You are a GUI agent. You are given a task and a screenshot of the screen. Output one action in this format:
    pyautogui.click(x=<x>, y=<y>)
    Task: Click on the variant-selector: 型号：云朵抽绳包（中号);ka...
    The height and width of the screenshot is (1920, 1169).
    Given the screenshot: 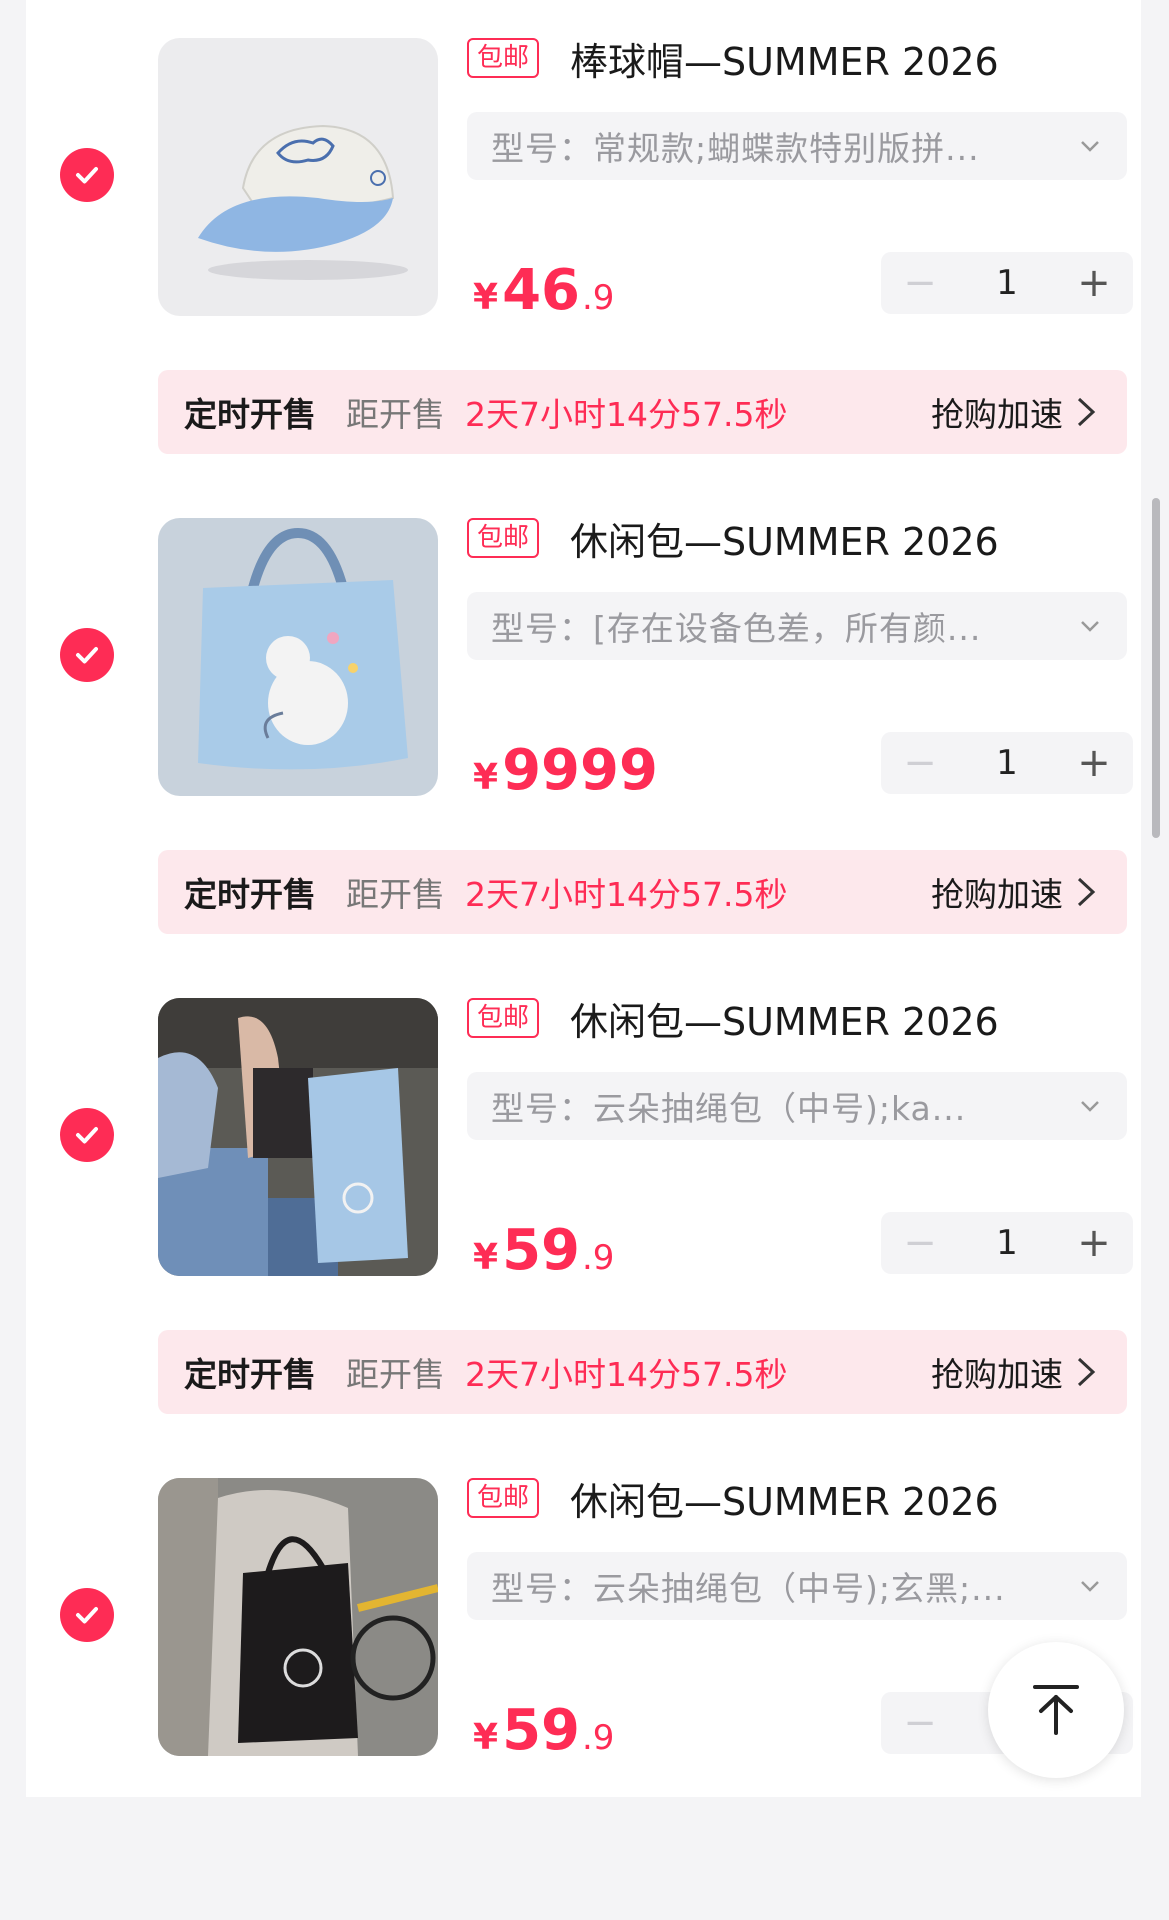 What is the action you would take?
    pyautogui.click(x=797, y=1106)
    